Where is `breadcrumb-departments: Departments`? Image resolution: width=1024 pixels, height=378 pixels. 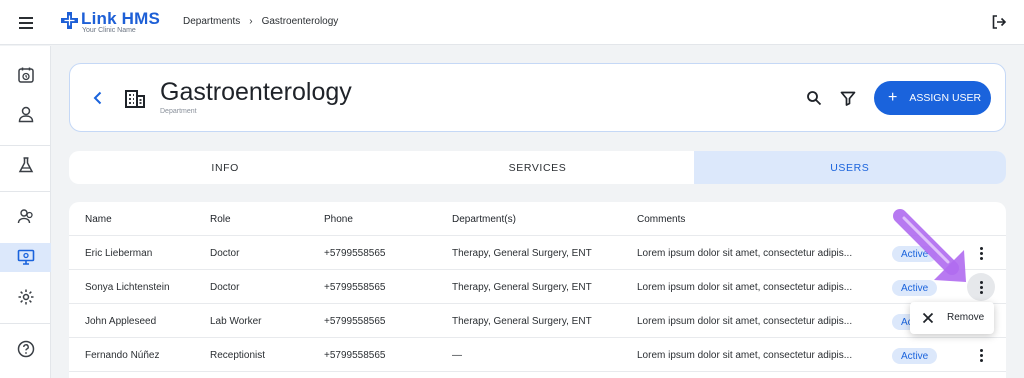 breadcrumb-departments: Departments is located at coordinates (211, 21).